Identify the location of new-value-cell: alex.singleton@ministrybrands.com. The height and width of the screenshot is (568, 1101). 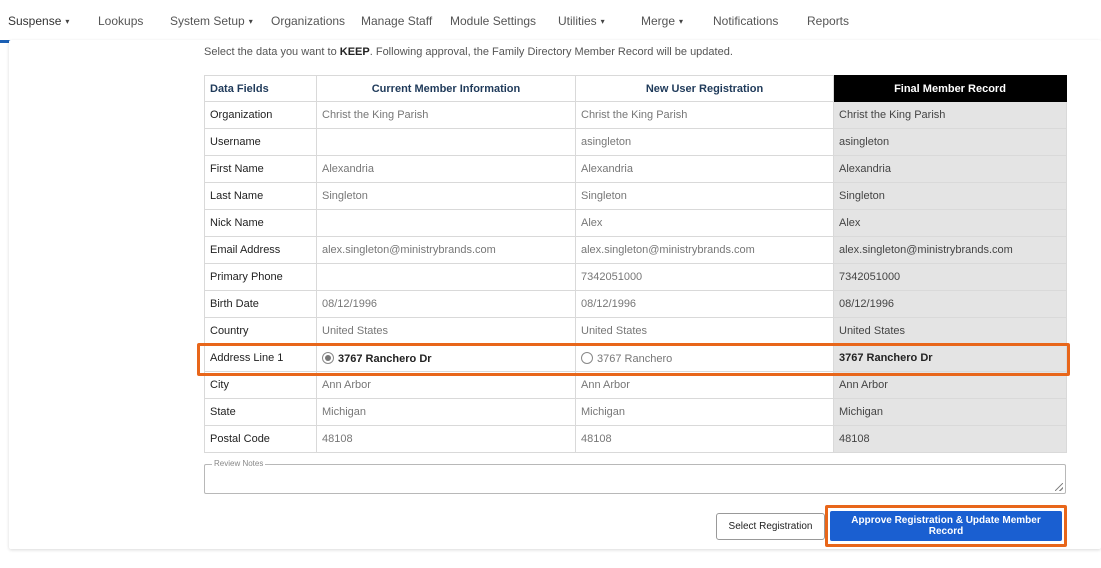
(704, 250).